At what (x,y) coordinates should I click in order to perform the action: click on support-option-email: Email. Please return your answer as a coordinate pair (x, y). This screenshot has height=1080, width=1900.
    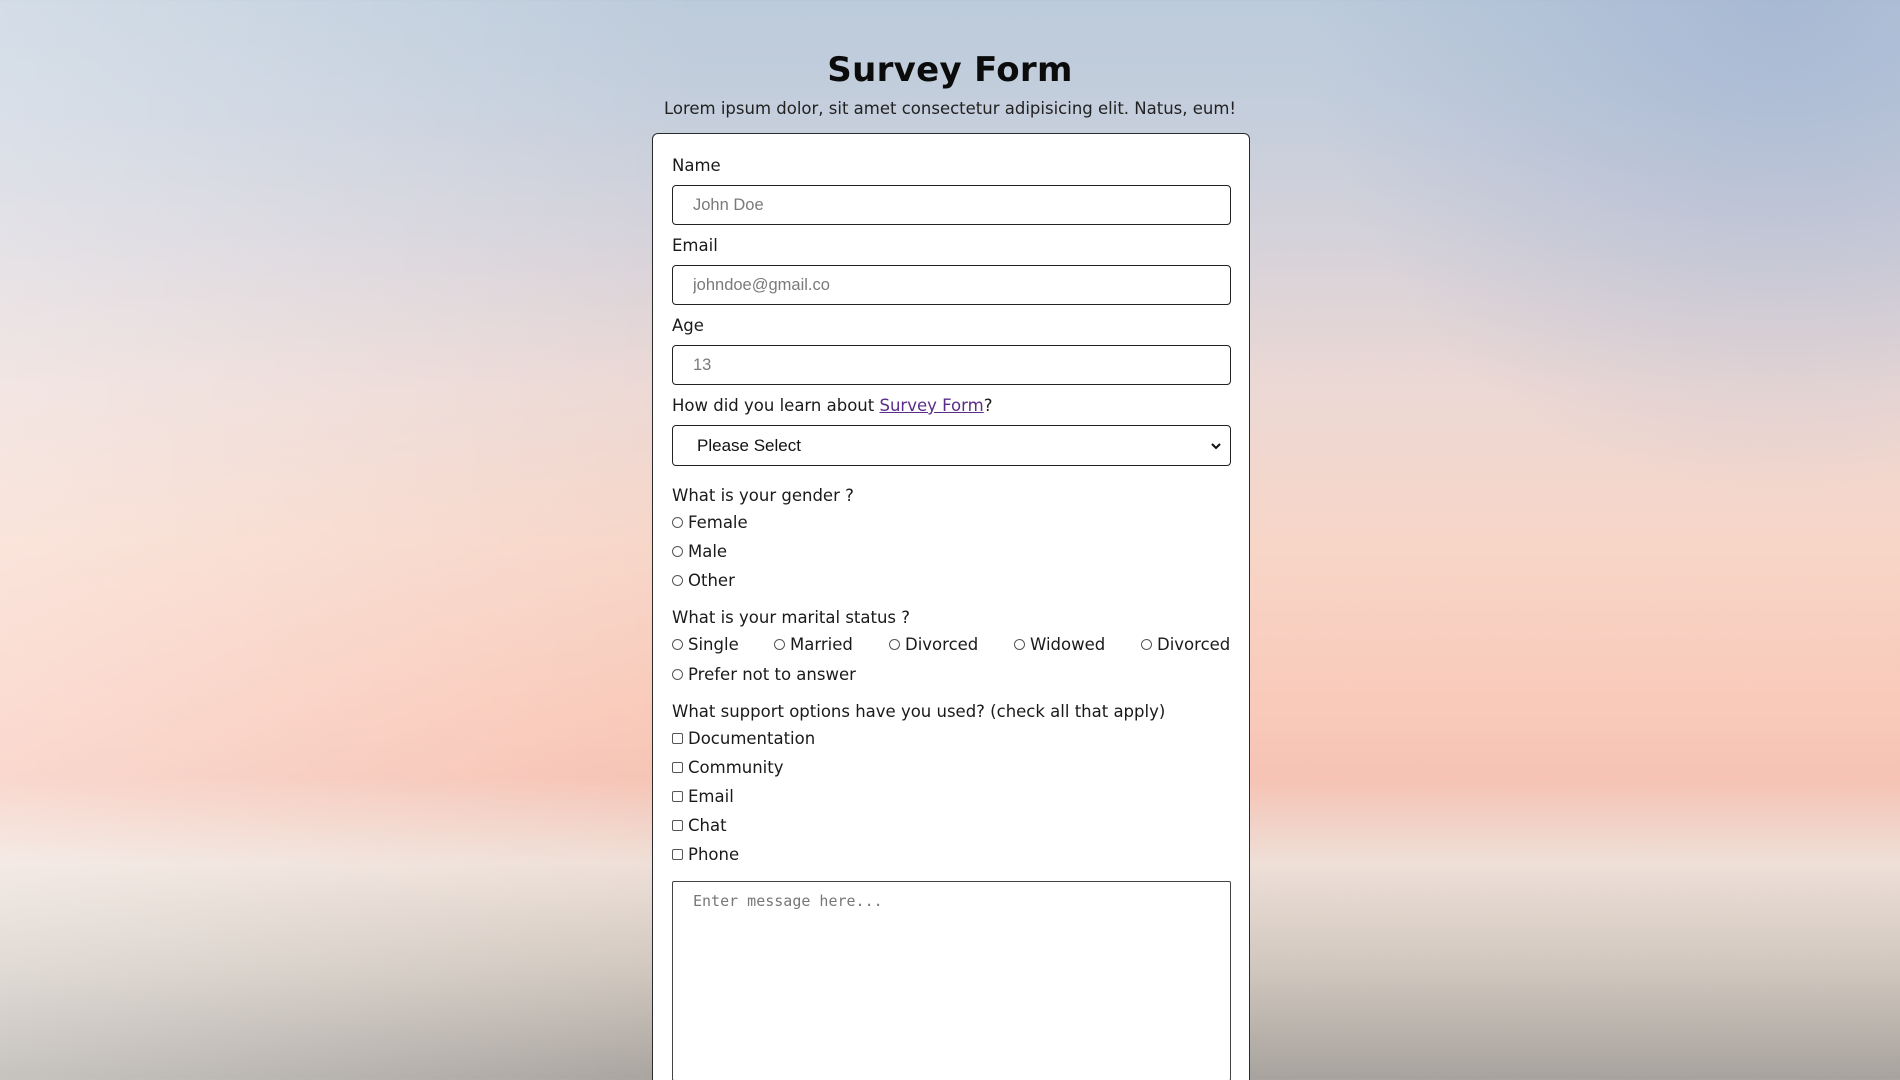
    Looking at the image, I should click on (703, 796).